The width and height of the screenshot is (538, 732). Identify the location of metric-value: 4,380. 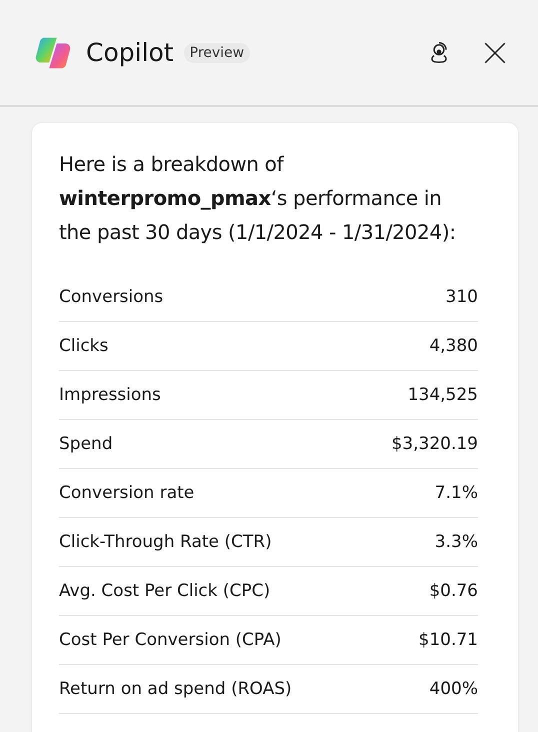
(453, 346).